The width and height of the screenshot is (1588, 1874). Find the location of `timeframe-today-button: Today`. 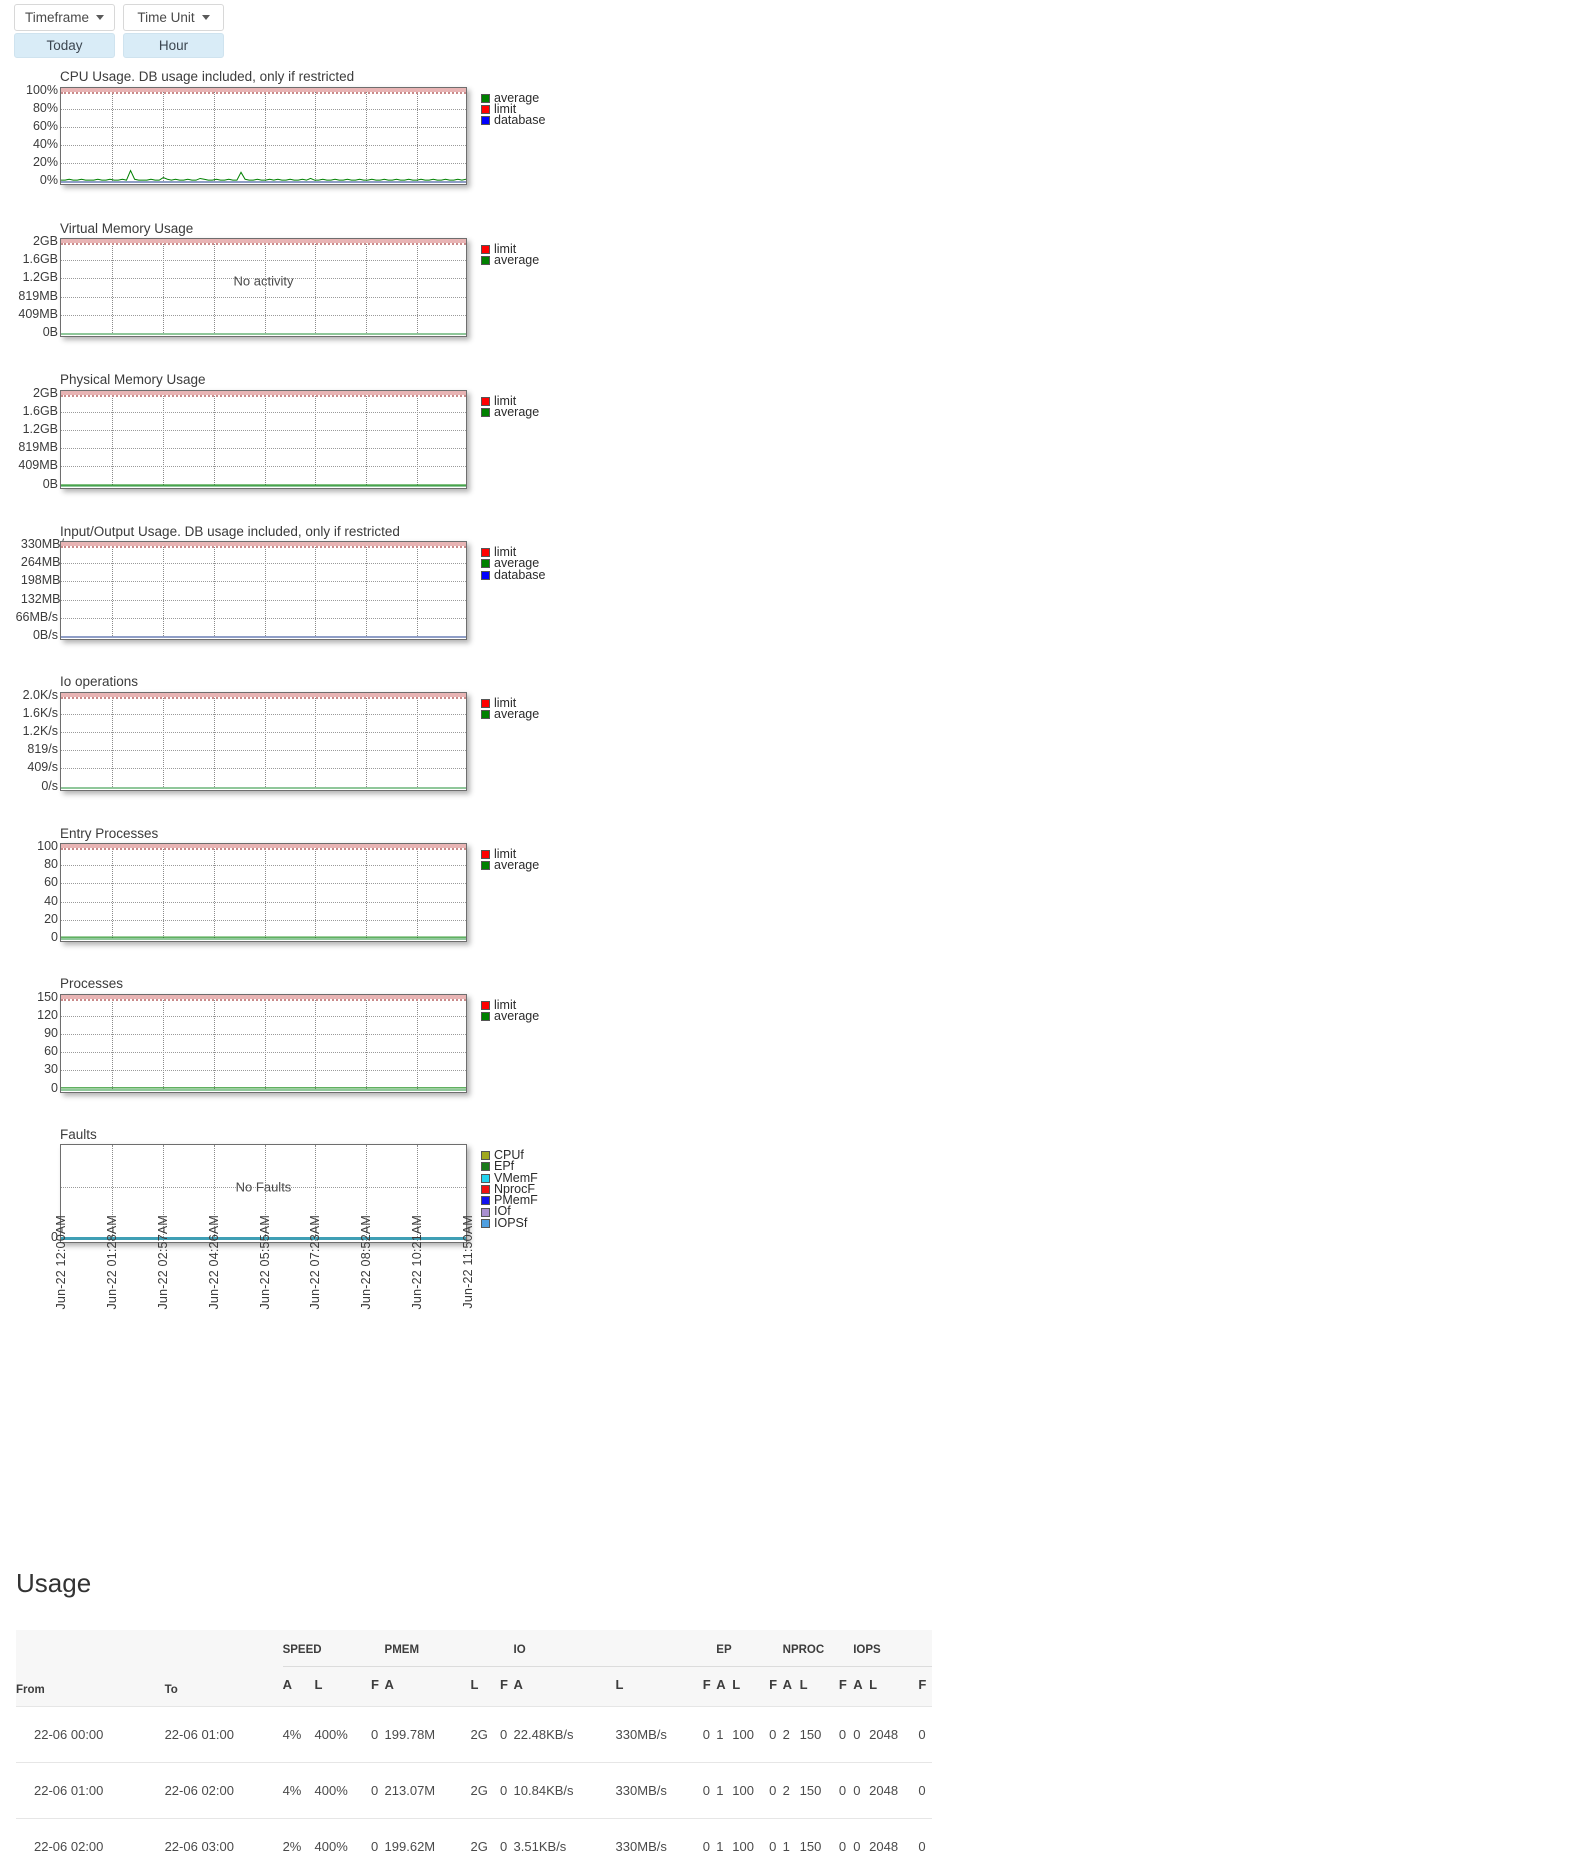

timeframe-today-button: Today is located at coordinates (64, 45).